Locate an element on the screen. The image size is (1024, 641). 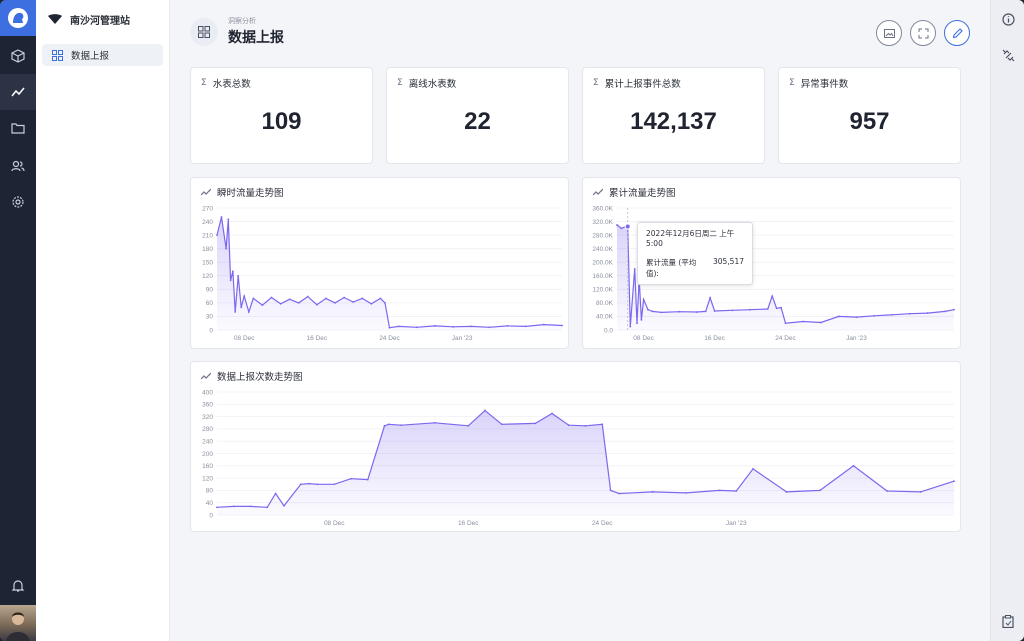
info-icon is located at coordinates (1008, 19).